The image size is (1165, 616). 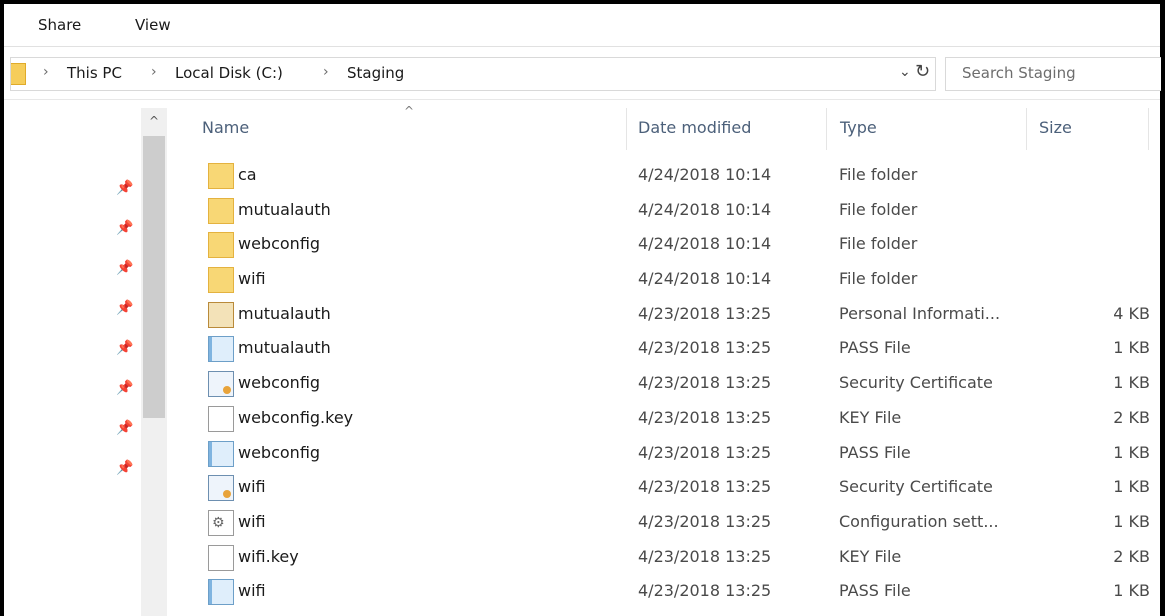 I want to click on file-row: webconfig 4/23/2018 13:25 PASS File 1 KB, so click(x=665, y=453).